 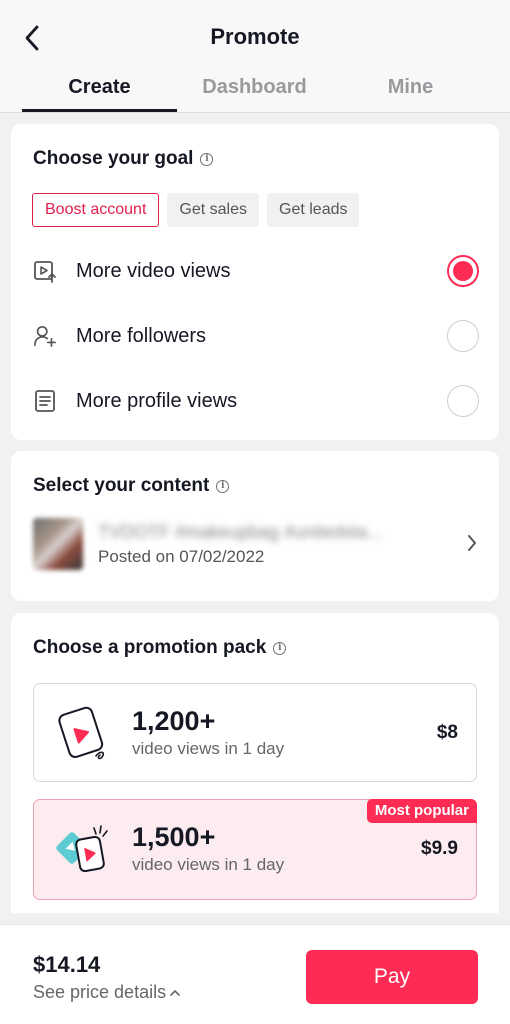 What do you see at coordinates (100, 992) in the screenshot?
I see `details-label: See price details` at bounding box center [100, 992].